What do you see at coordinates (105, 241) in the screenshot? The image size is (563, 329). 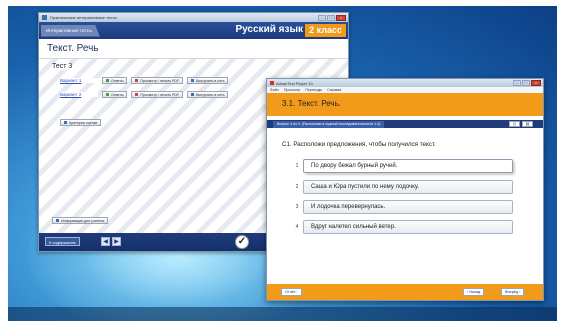 I see `prev-arrow-icon: ◀` at bounding box center [105, 241].